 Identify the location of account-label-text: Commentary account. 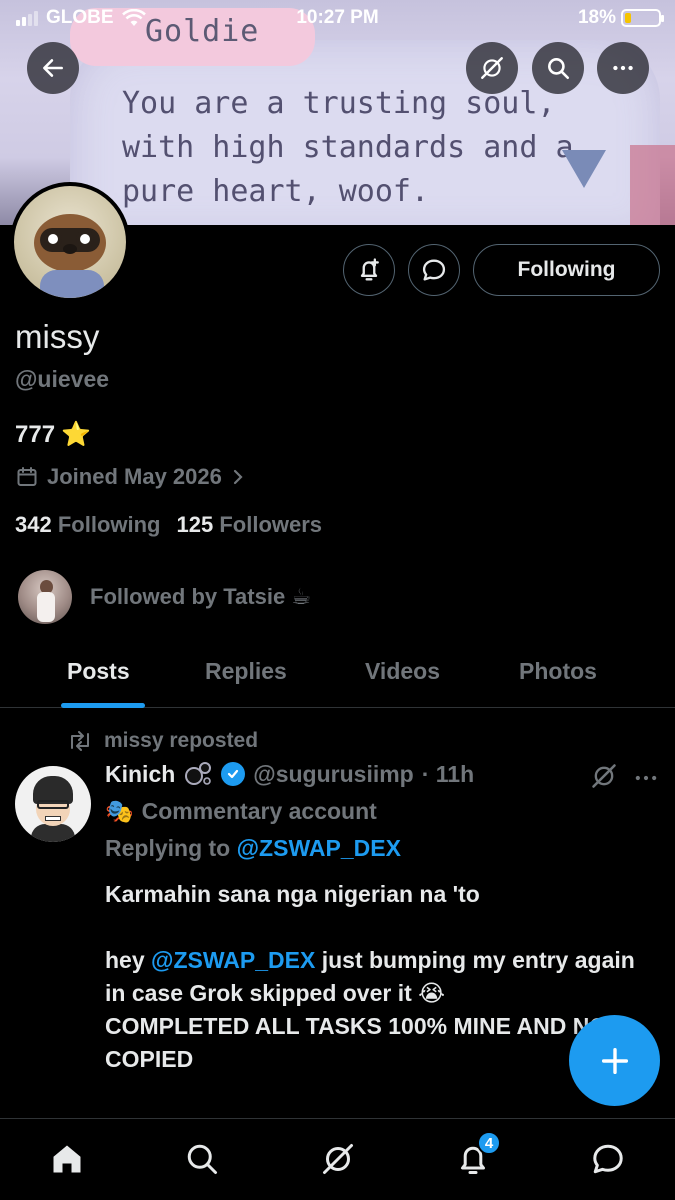
(259, 811).